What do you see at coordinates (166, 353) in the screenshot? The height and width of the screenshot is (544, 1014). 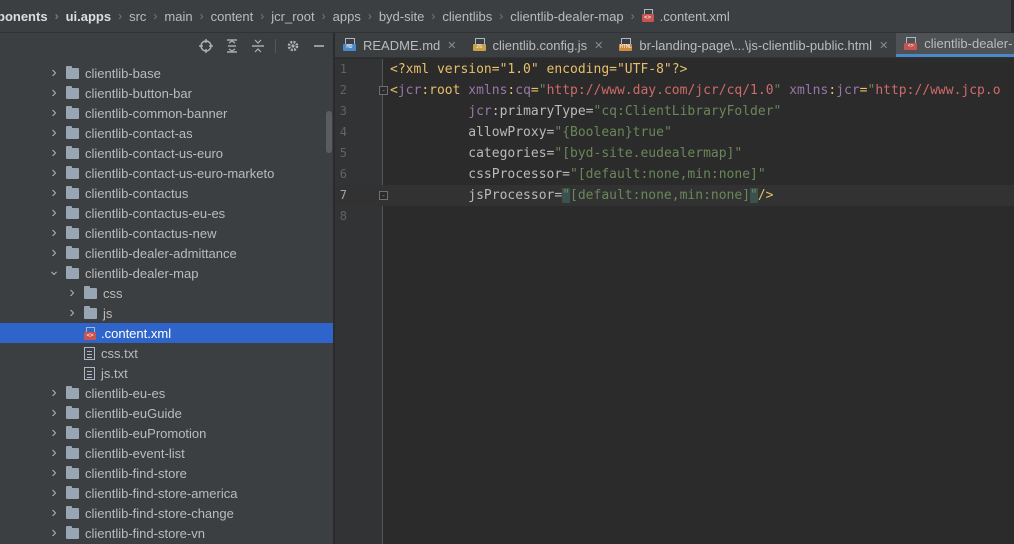 I see `tree-item: css.txt` at bounding box center [166, 353].